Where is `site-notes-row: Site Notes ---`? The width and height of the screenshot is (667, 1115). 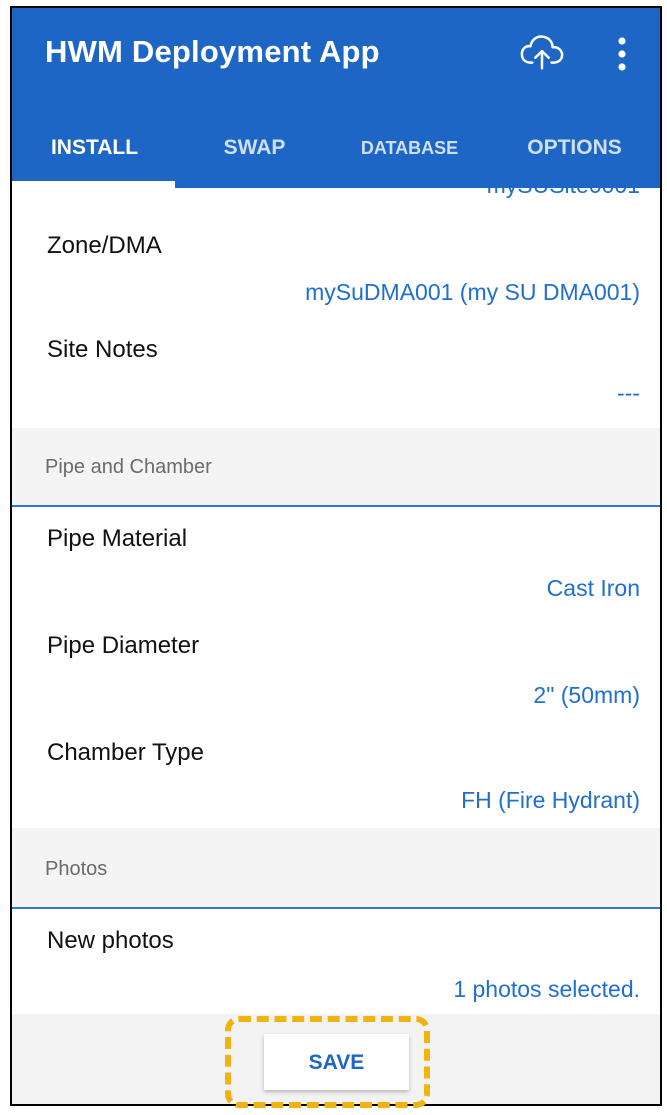
site-notes-row: Site Notes --- is located at coordinates (336, 373).